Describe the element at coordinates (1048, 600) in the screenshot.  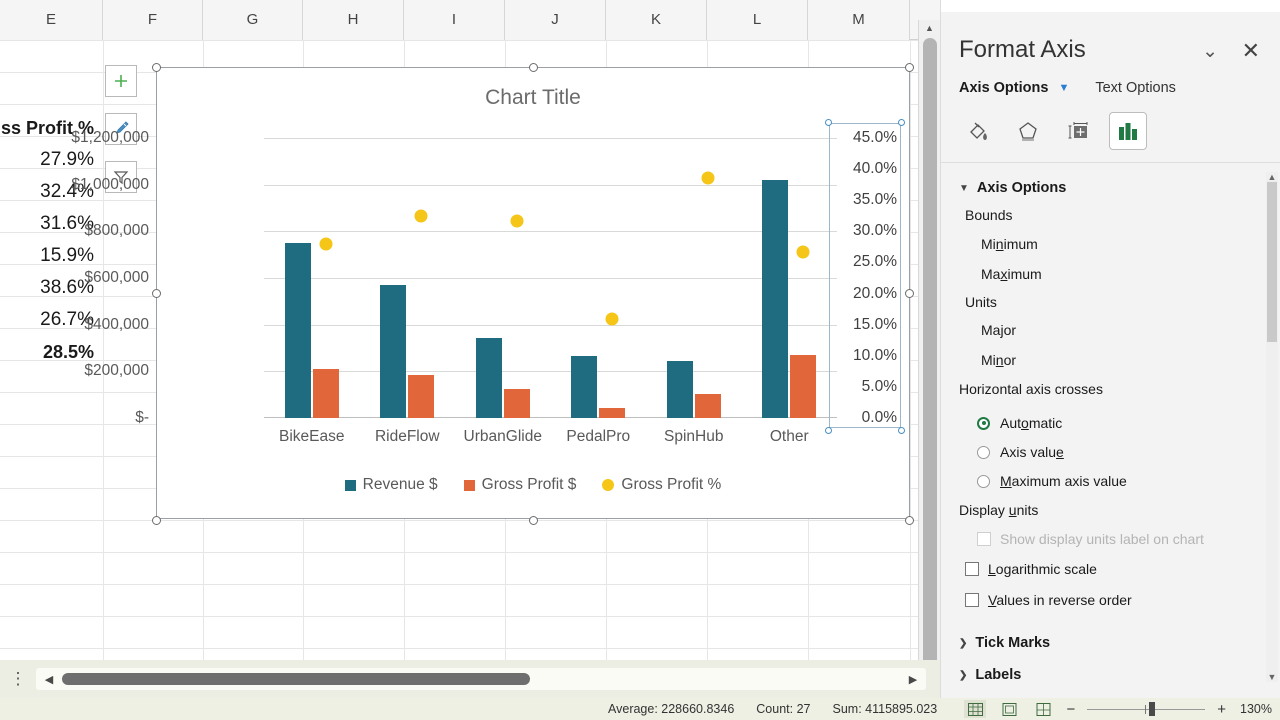
I see `values-in-reverse-order-row: Values in reverse order` at that location.